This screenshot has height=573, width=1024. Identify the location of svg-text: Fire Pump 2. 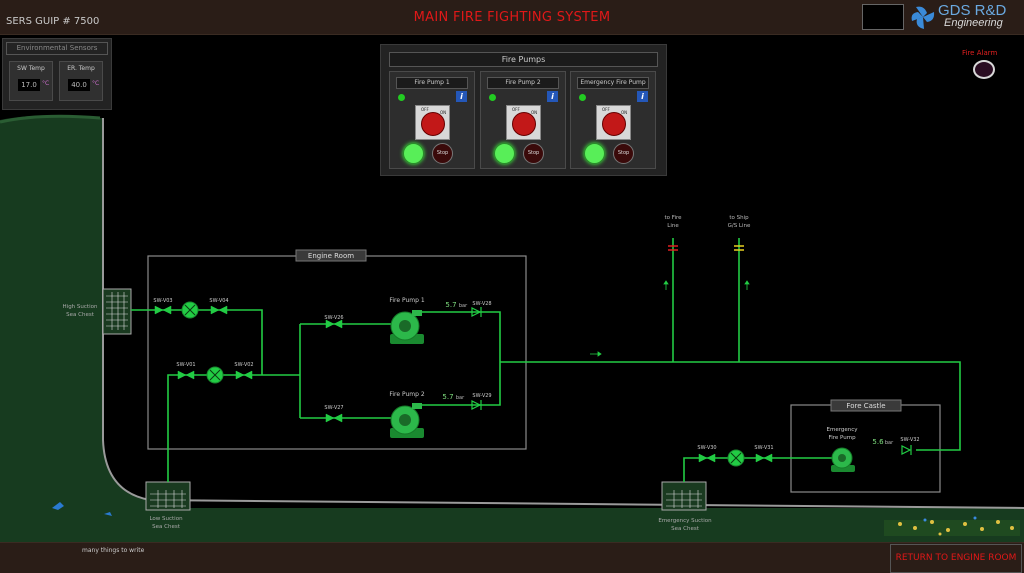
(406, 394).